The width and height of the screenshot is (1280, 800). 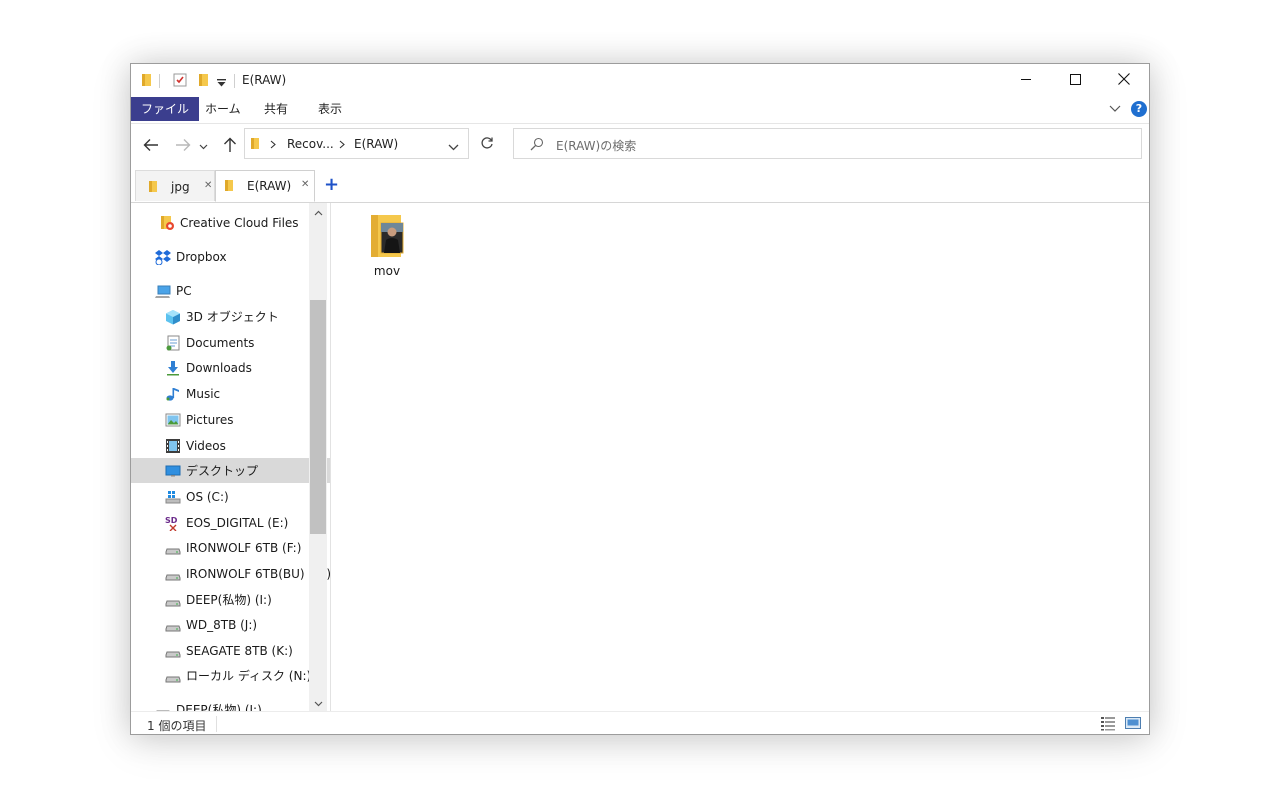 I want to click on tab-share: 共有, so click(x=276, y=109).